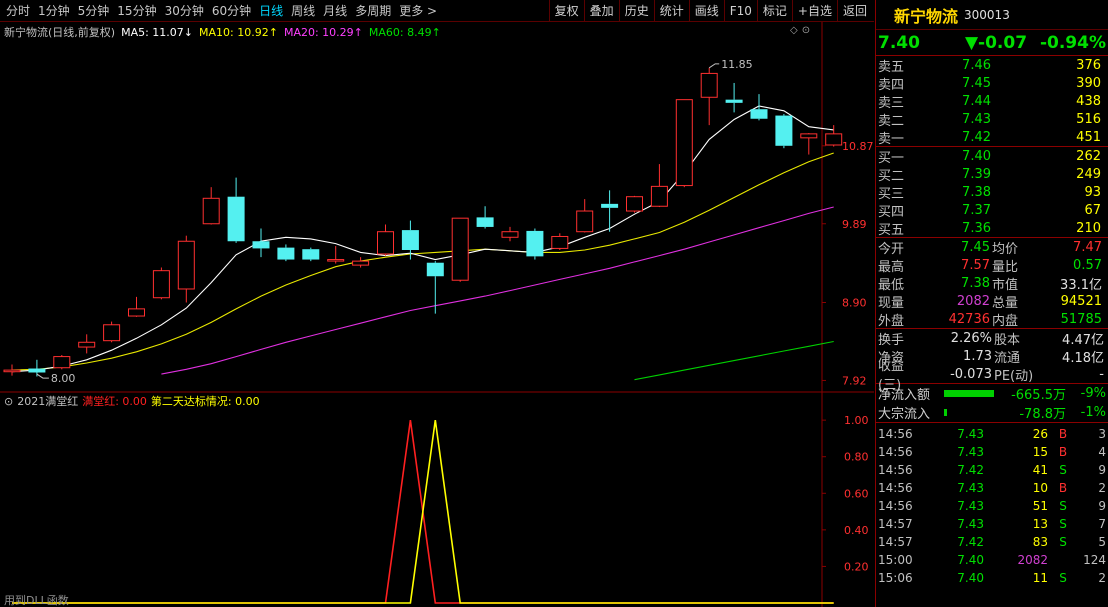  What do you see at coordinates (373, 11) in the screenshot?
I see `period-tab-9: 多周期` at bounding box center [373, 11].